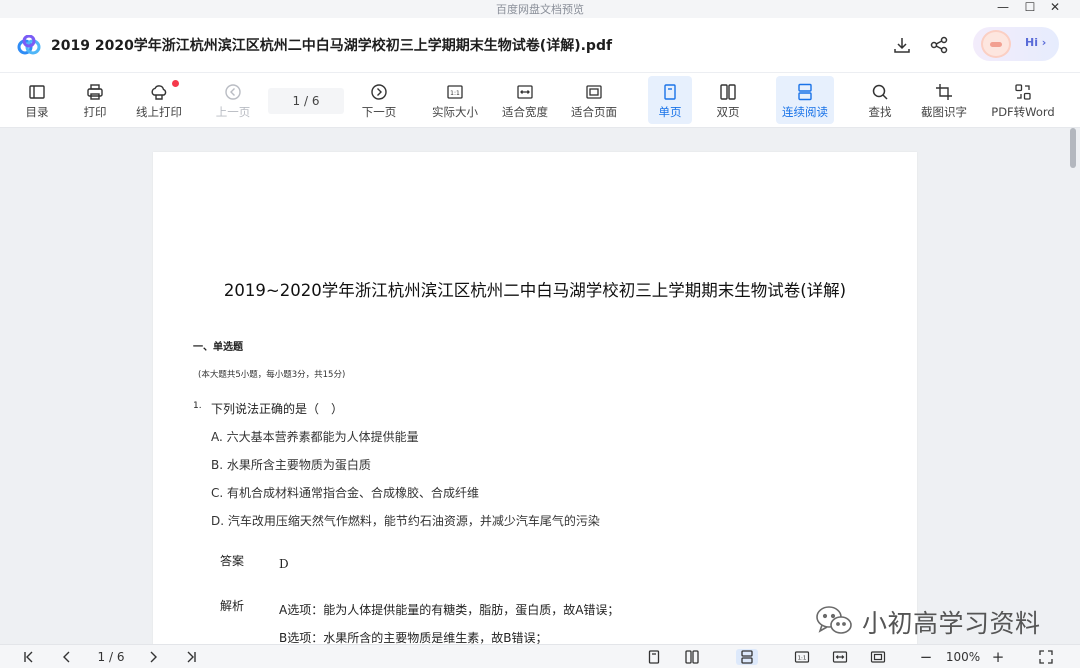 Image resolution: width=1080 pixels, height=668 pixels. I want to click on question-text: 下列说法正确的是（ ）, so click(277, 409).